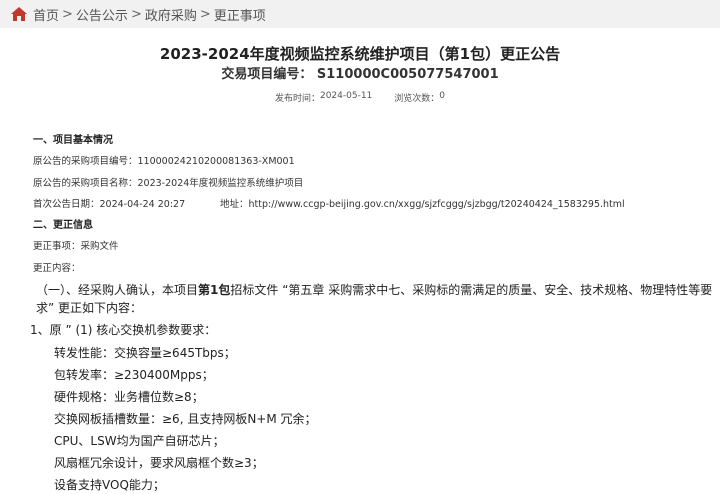 This screenshot has width=720, height=494. What do you see at coordinates (46, 14) in the screenshot?
I see `breadcrumb-home-link: 首页` at bounding box center [46, 14].